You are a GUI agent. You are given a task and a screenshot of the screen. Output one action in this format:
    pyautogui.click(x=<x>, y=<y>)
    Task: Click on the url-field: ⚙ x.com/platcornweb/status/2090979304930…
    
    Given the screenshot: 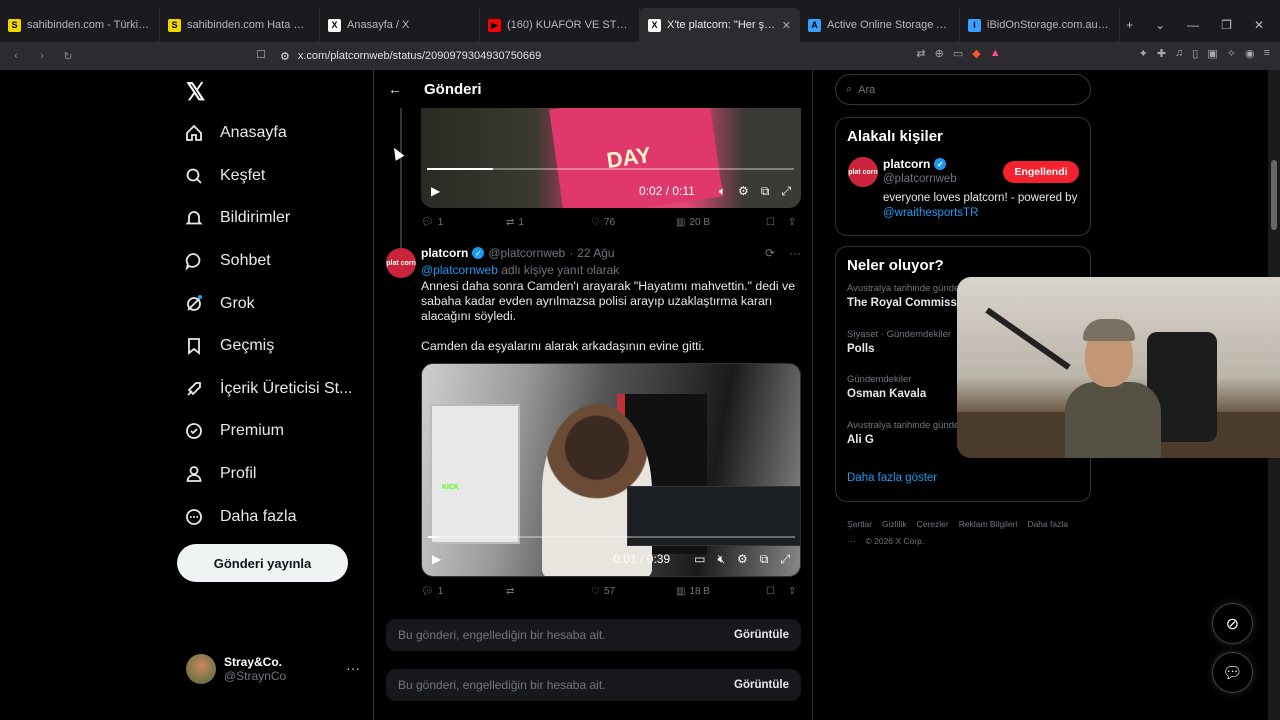 What is the action you would take?
    pyautogui.click(x=640, y=56)
    